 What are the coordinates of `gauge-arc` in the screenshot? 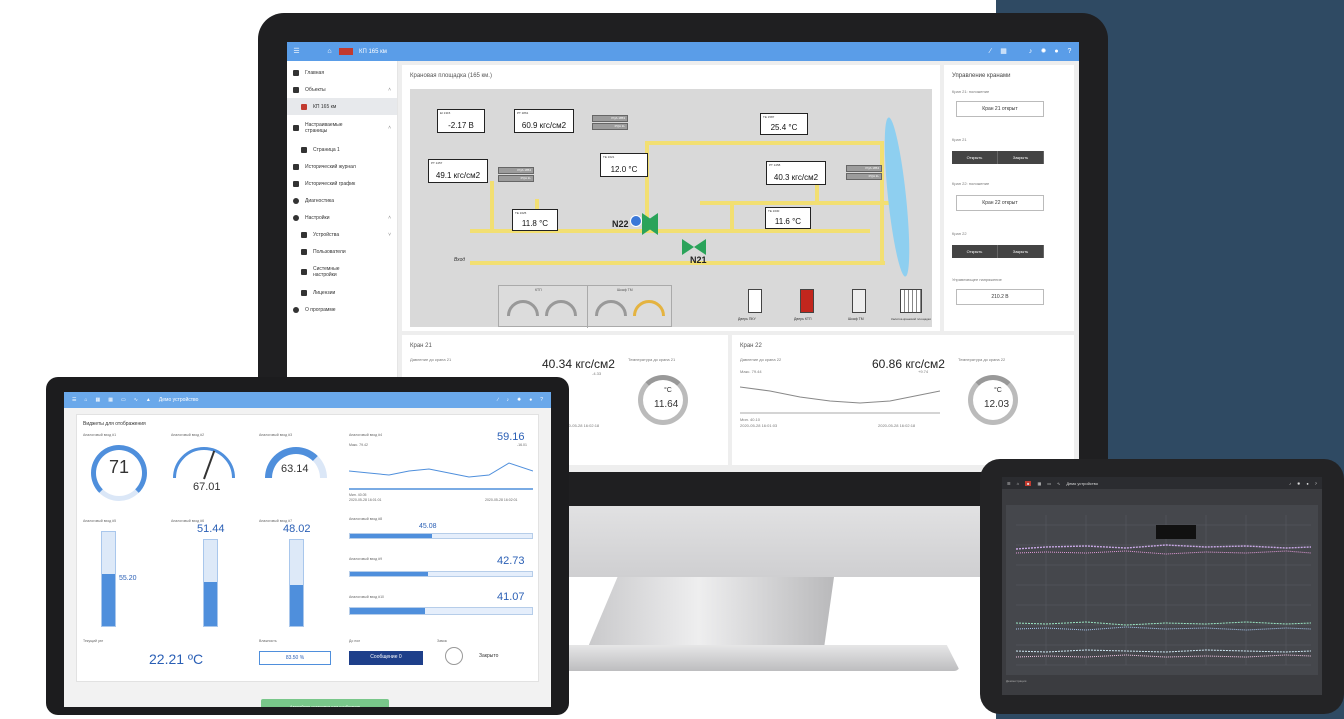 It's located at (611, 308).